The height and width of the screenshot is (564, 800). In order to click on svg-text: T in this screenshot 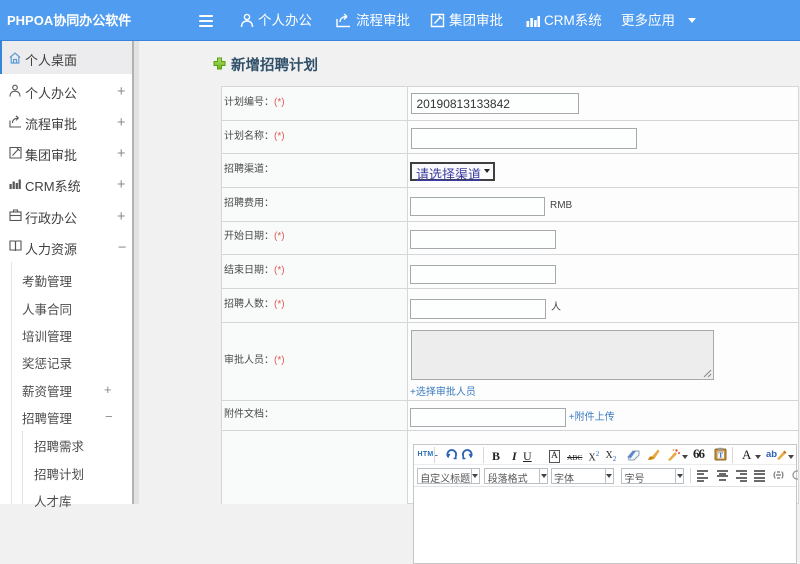, I will do `click(720, 456)`.